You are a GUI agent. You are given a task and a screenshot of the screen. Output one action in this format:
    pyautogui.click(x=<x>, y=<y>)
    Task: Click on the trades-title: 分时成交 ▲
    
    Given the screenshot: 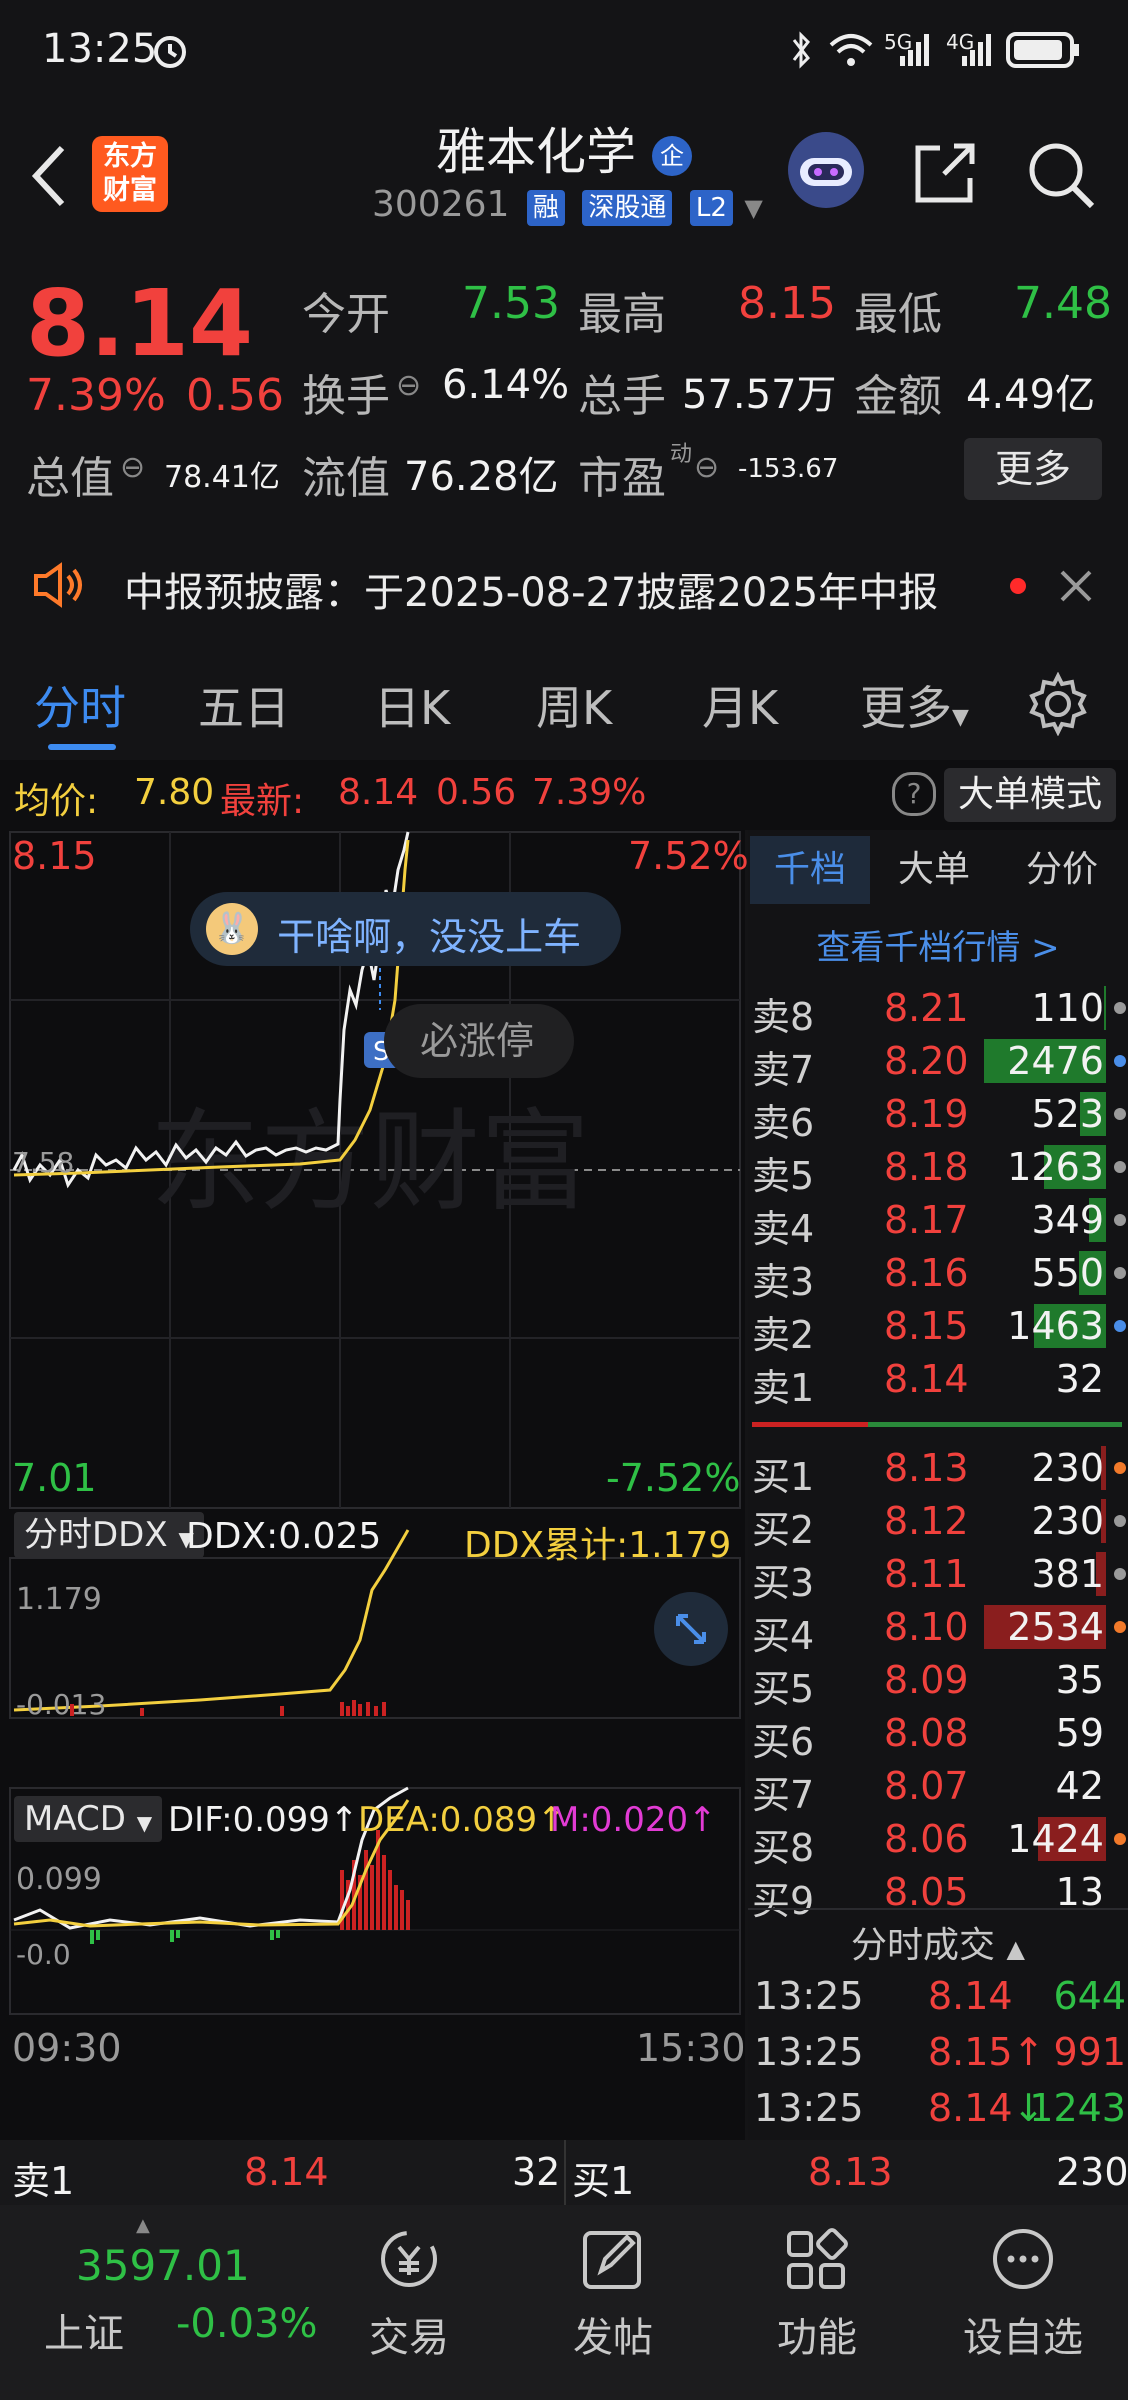 What is the action you would take?
    pyautogui.click(x=938, y=1942)
    